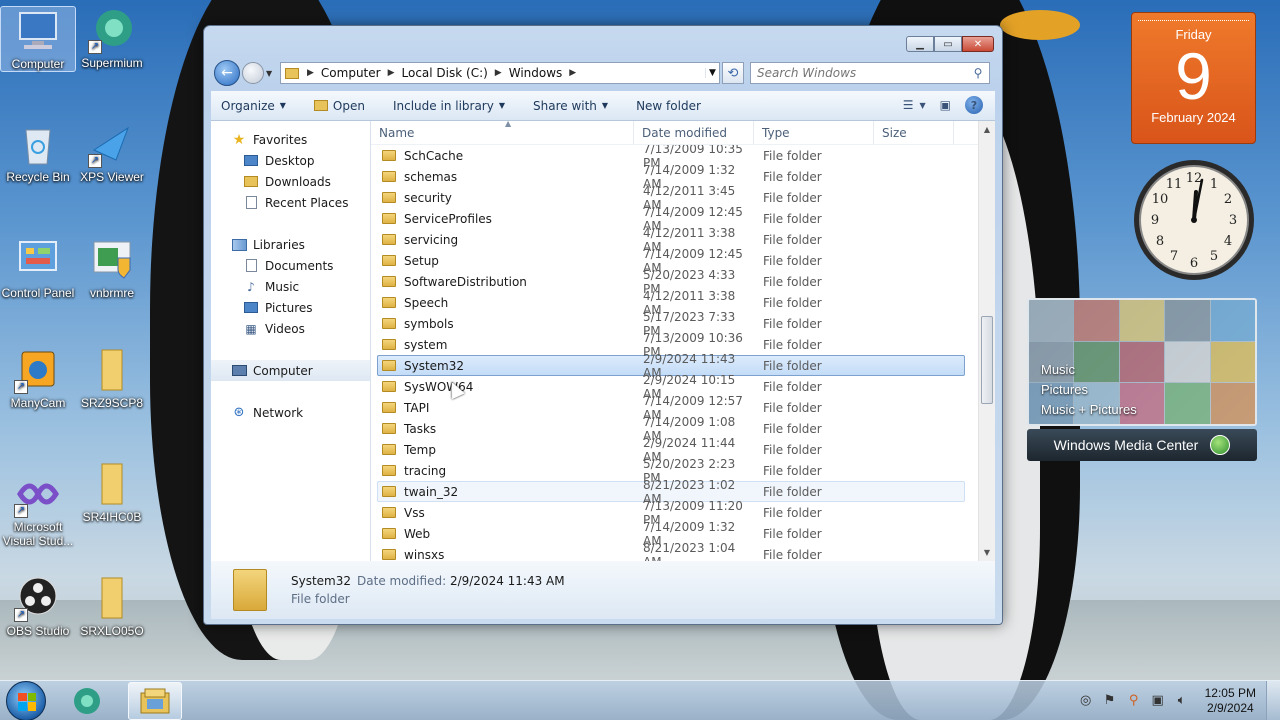 The image size is (1280, 720). Describe the element at coordinates (1134, 701) in the screenshot. I see `search-tray-icon: ⚲` at that location.